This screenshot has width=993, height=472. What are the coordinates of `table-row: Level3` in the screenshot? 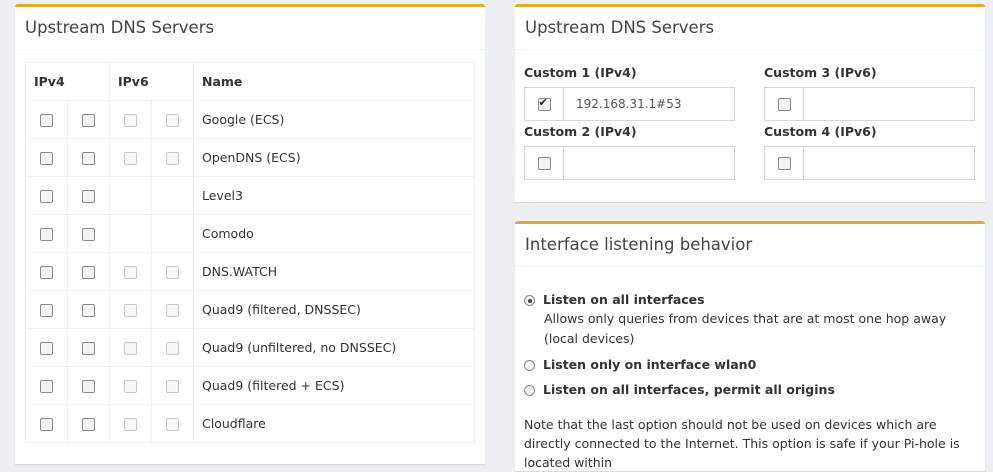 It's located at (250, 195).